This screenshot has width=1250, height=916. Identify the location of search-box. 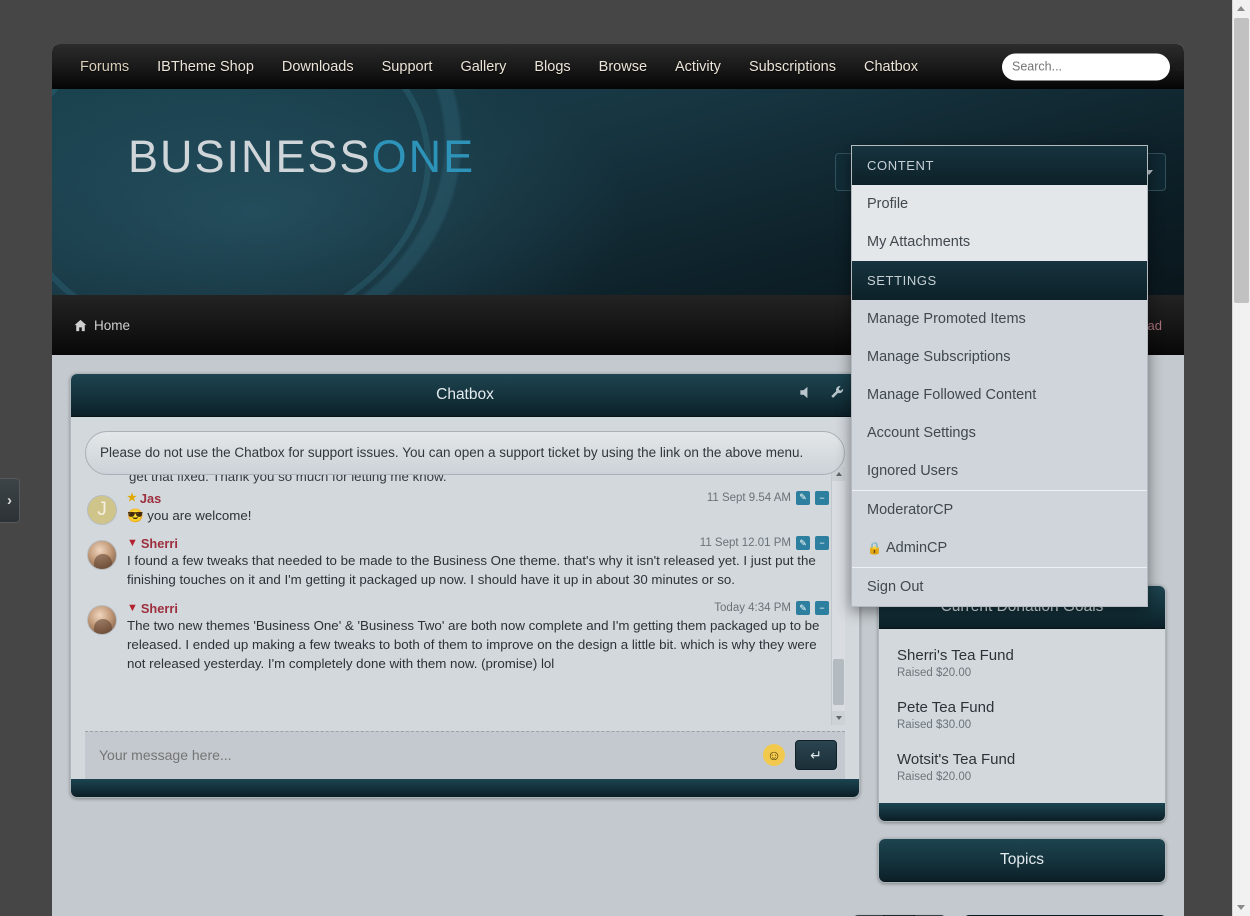
(1093, 66).